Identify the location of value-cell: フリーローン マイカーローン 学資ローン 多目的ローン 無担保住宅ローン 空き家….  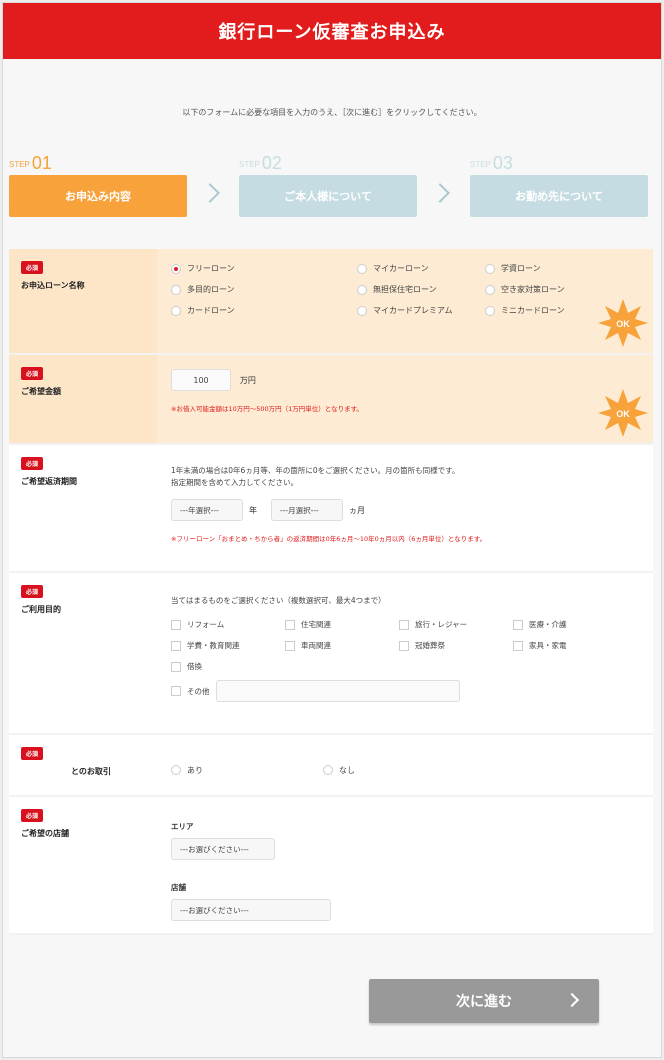
(405, 301).